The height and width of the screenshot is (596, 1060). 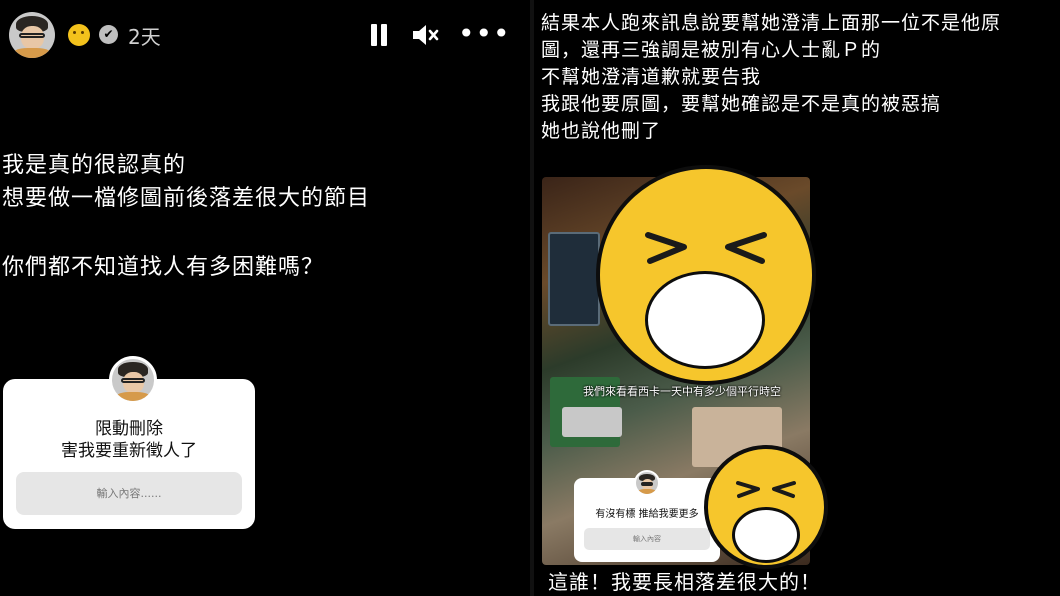 What do you see at coordinates (684, 582) in the screenshot?
I see `bottom-caption: 這誰！我要長相落差很大的！` at bounding box center [684, 582].